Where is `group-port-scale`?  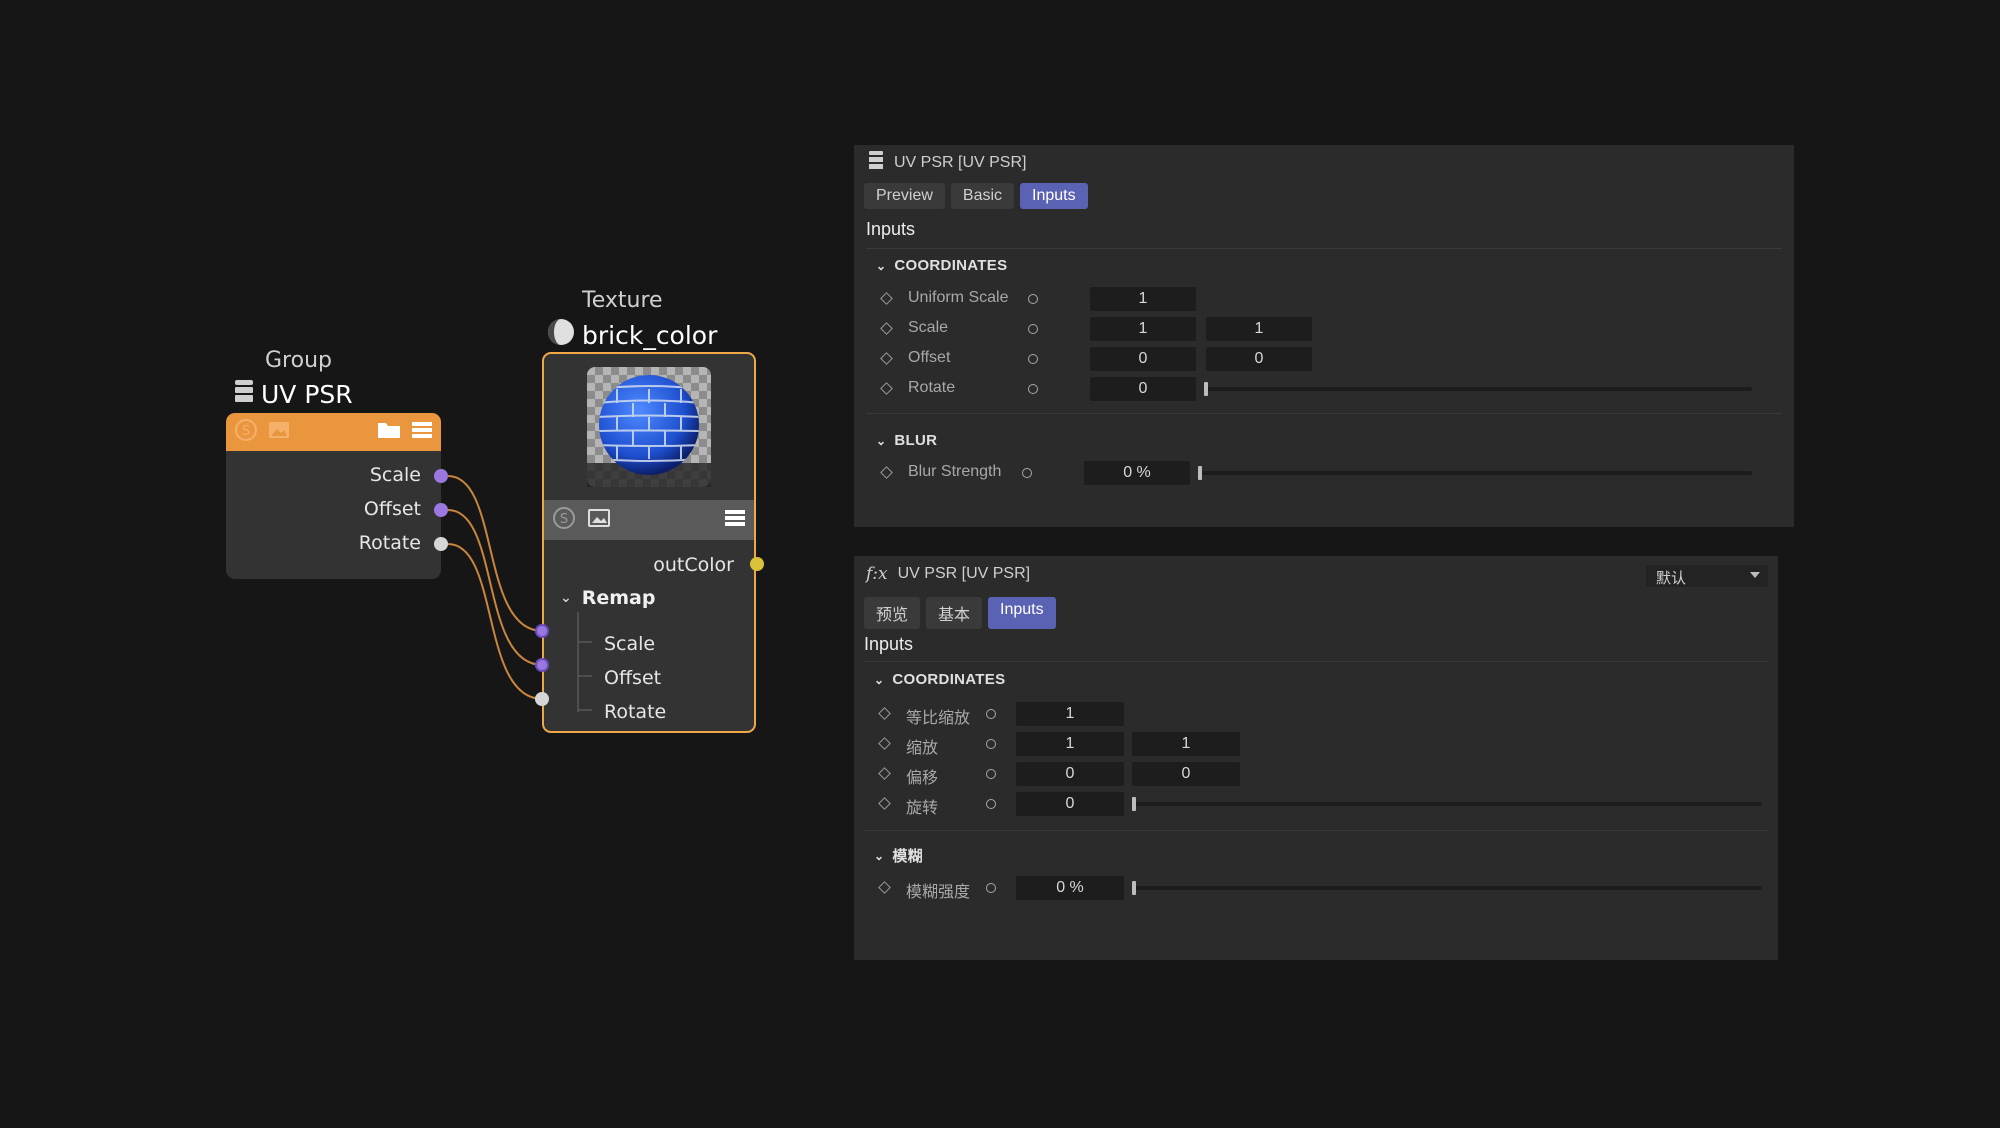 group-port-scale is located at coordinates (441, 476).